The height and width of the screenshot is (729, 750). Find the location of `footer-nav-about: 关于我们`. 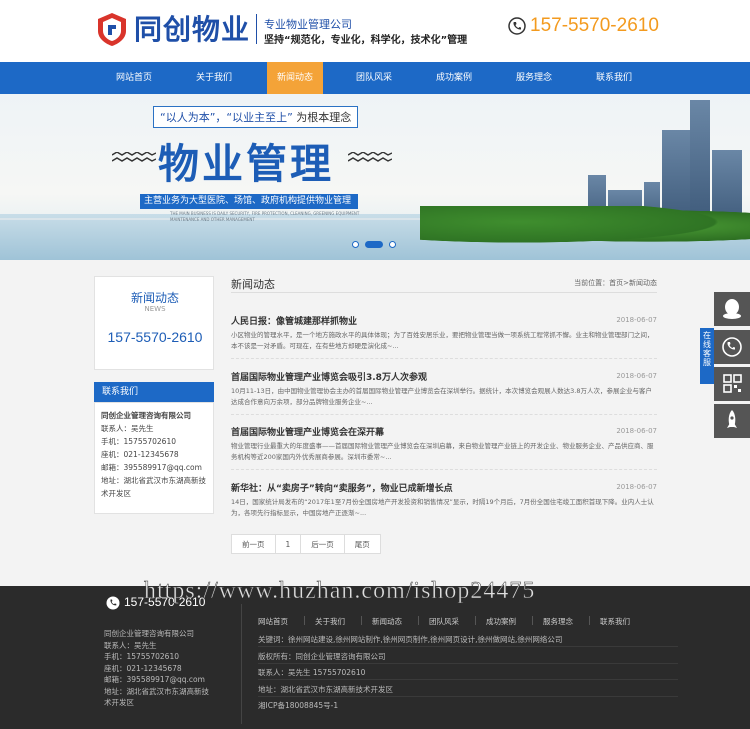

footer-nav-about: 关于我们 is located at coordinates (330, 621).